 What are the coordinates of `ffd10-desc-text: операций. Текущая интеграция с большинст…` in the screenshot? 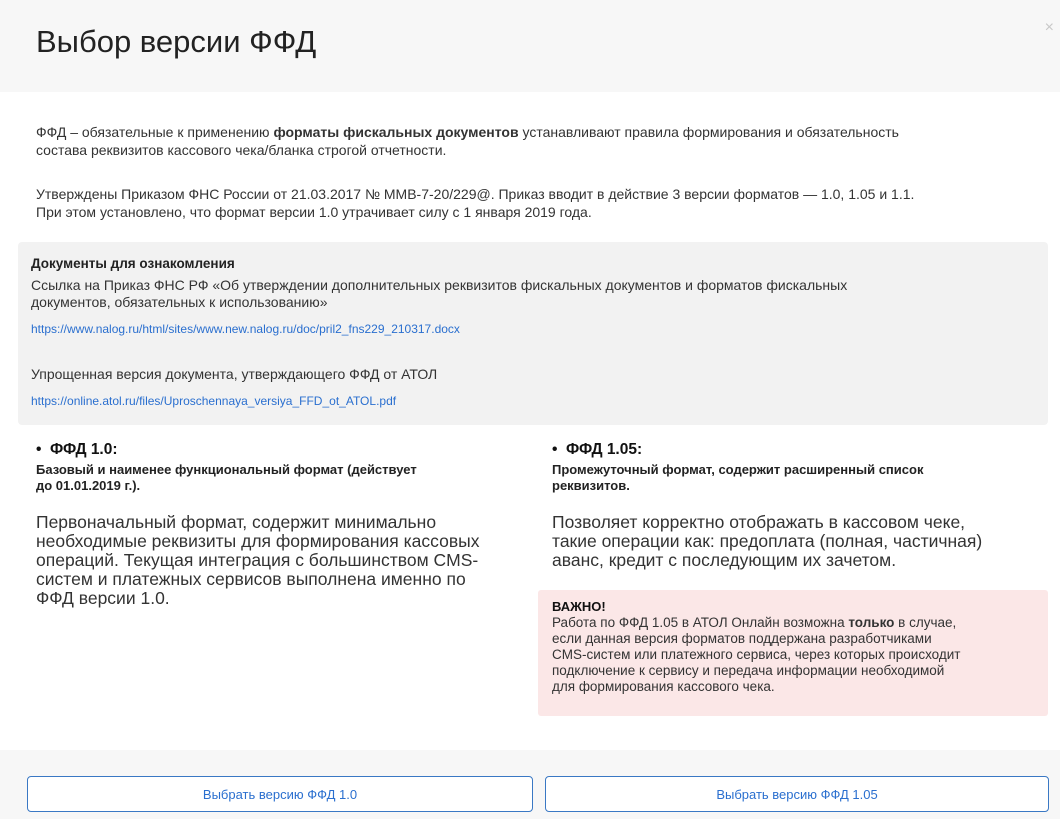 It's located at (257, 560).